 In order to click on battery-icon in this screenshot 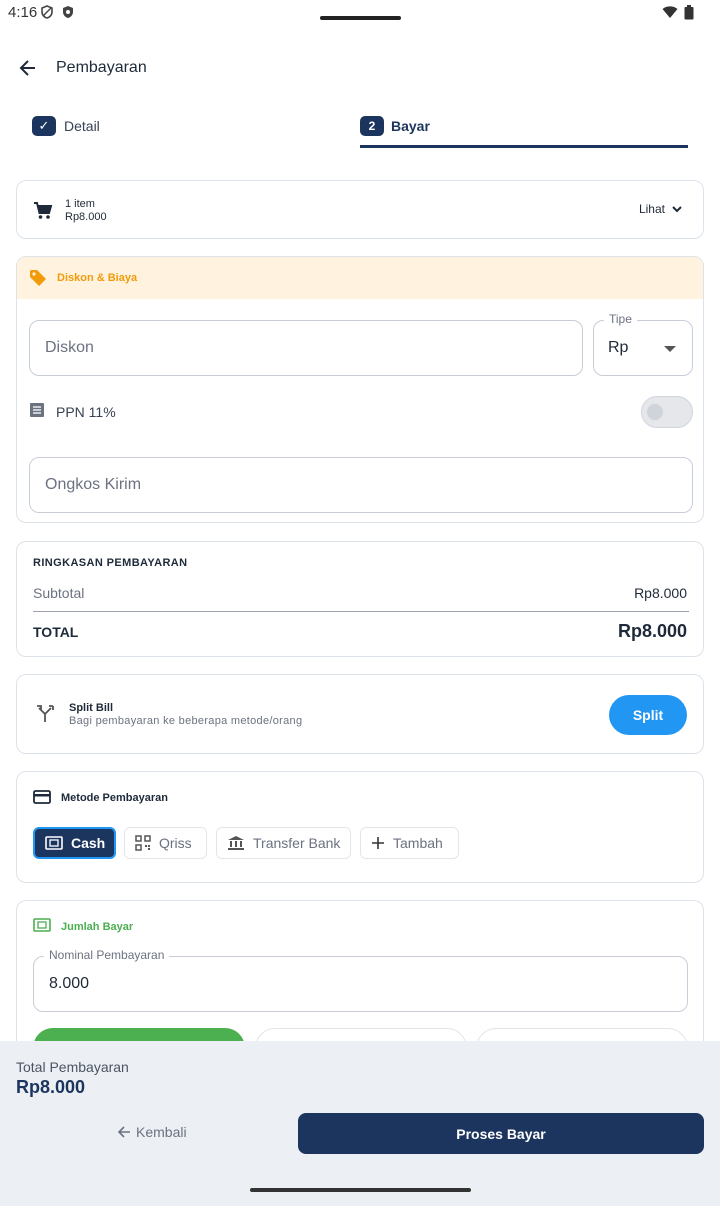, I will do `click(689, 15)`.